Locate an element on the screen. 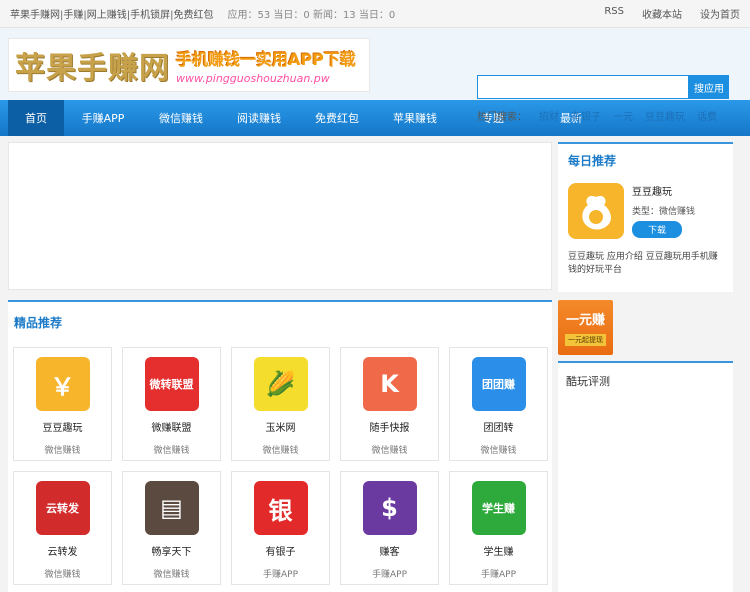 The image size is (750, 592). app-name: 团团转 is located at coordinates (499, 426).